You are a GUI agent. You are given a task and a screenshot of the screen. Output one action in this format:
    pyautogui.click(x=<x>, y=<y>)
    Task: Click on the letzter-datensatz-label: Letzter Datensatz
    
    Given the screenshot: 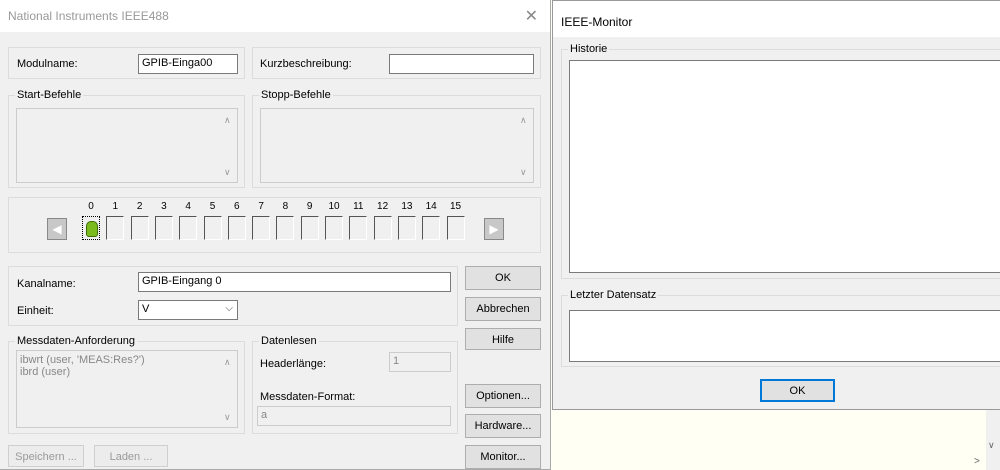 What is the action you would take?
    pyautogui.click(x=613, y=295)
    